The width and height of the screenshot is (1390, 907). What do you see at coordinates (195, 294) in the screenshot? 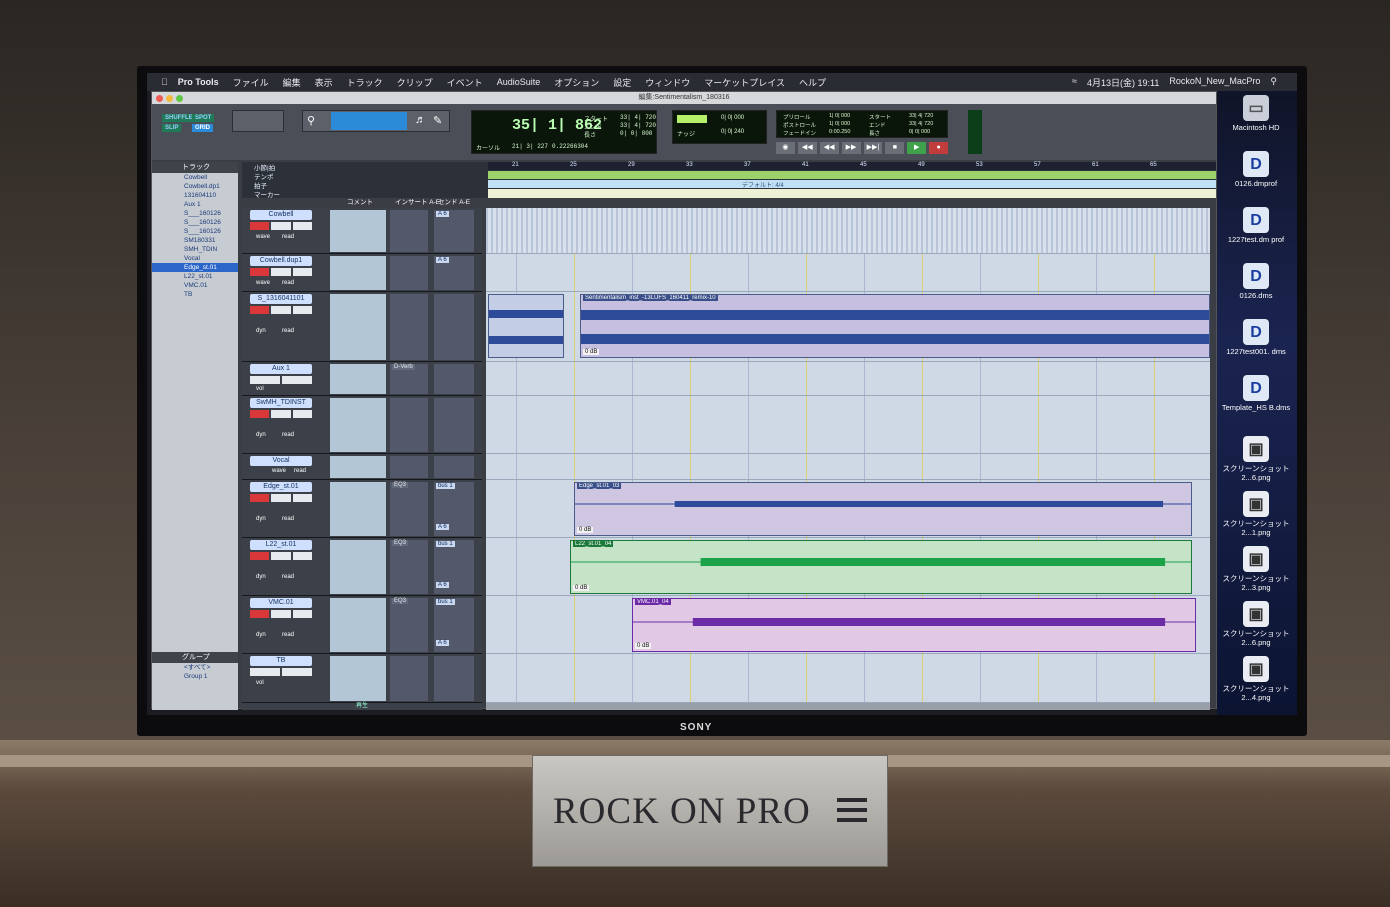
I see `list-item: TB` at bounding box center [195, 294].